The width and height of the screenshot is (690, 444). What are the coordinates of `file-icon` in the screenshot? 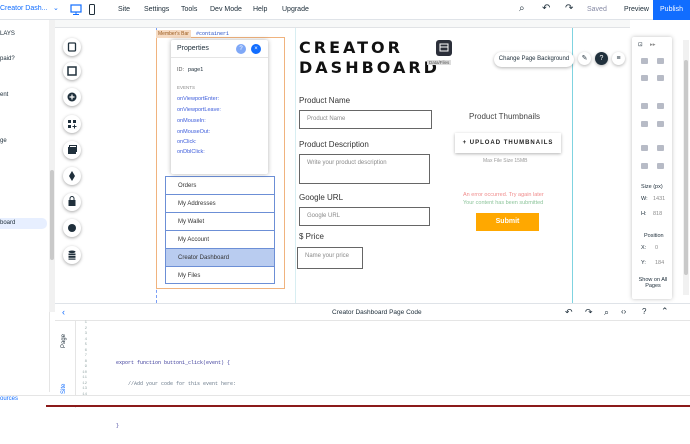 It's located at (444, 48).